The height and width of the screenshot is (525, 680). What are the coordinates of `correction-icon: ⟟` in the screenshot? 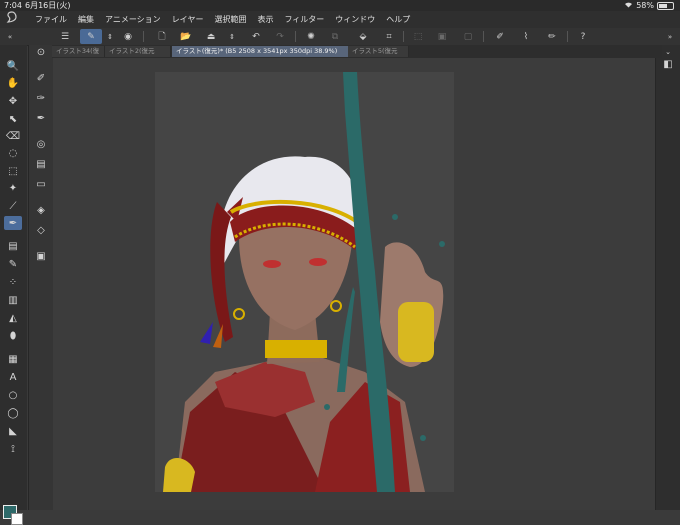 It's located at (13, 449).